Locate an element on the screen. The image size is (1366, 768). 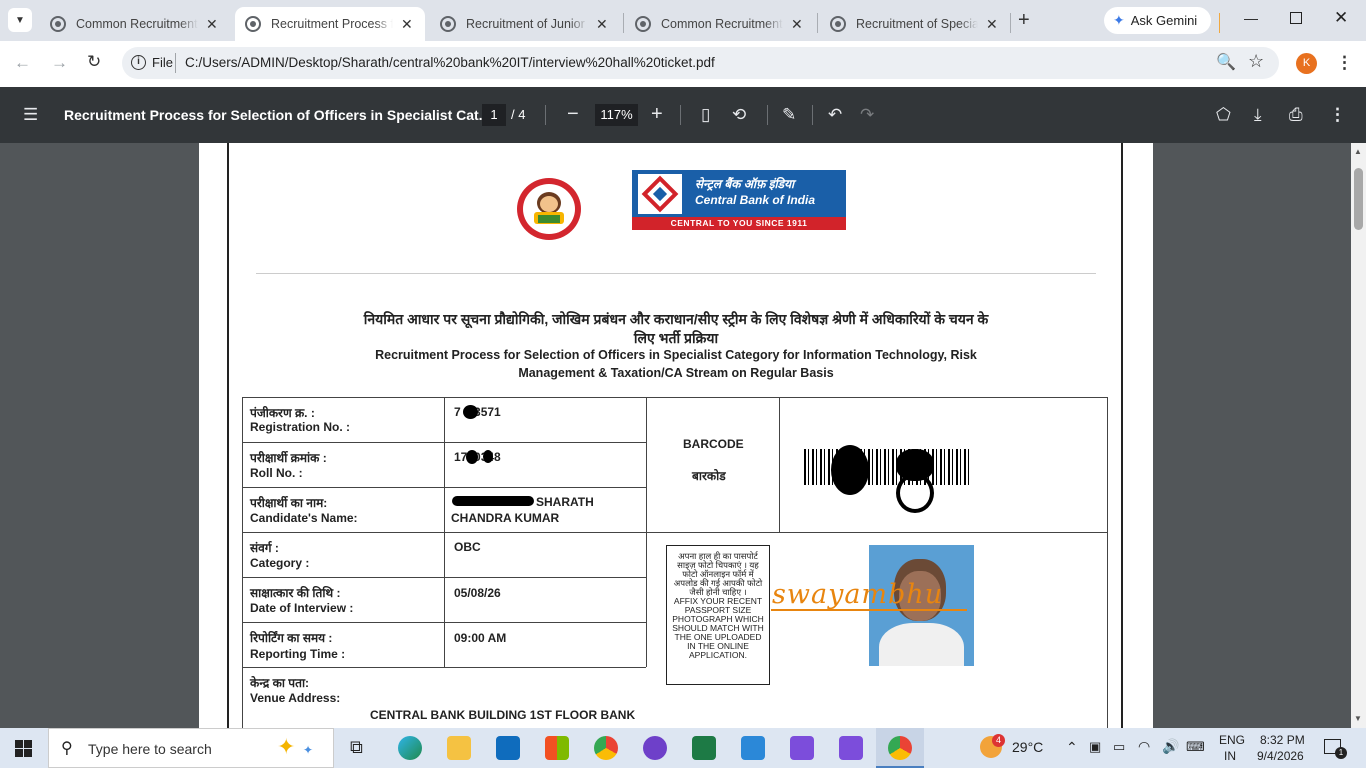
zoom-icon: 🔍 is located at coordinates (1226, 62).